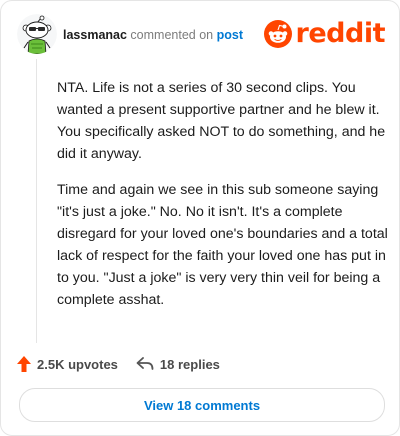 The width and height of the screenshot is (400, 436). What do you see at coordinates (230, 35) in the screenshot?
I see `post-link: post` at bounding box center [230, 35].